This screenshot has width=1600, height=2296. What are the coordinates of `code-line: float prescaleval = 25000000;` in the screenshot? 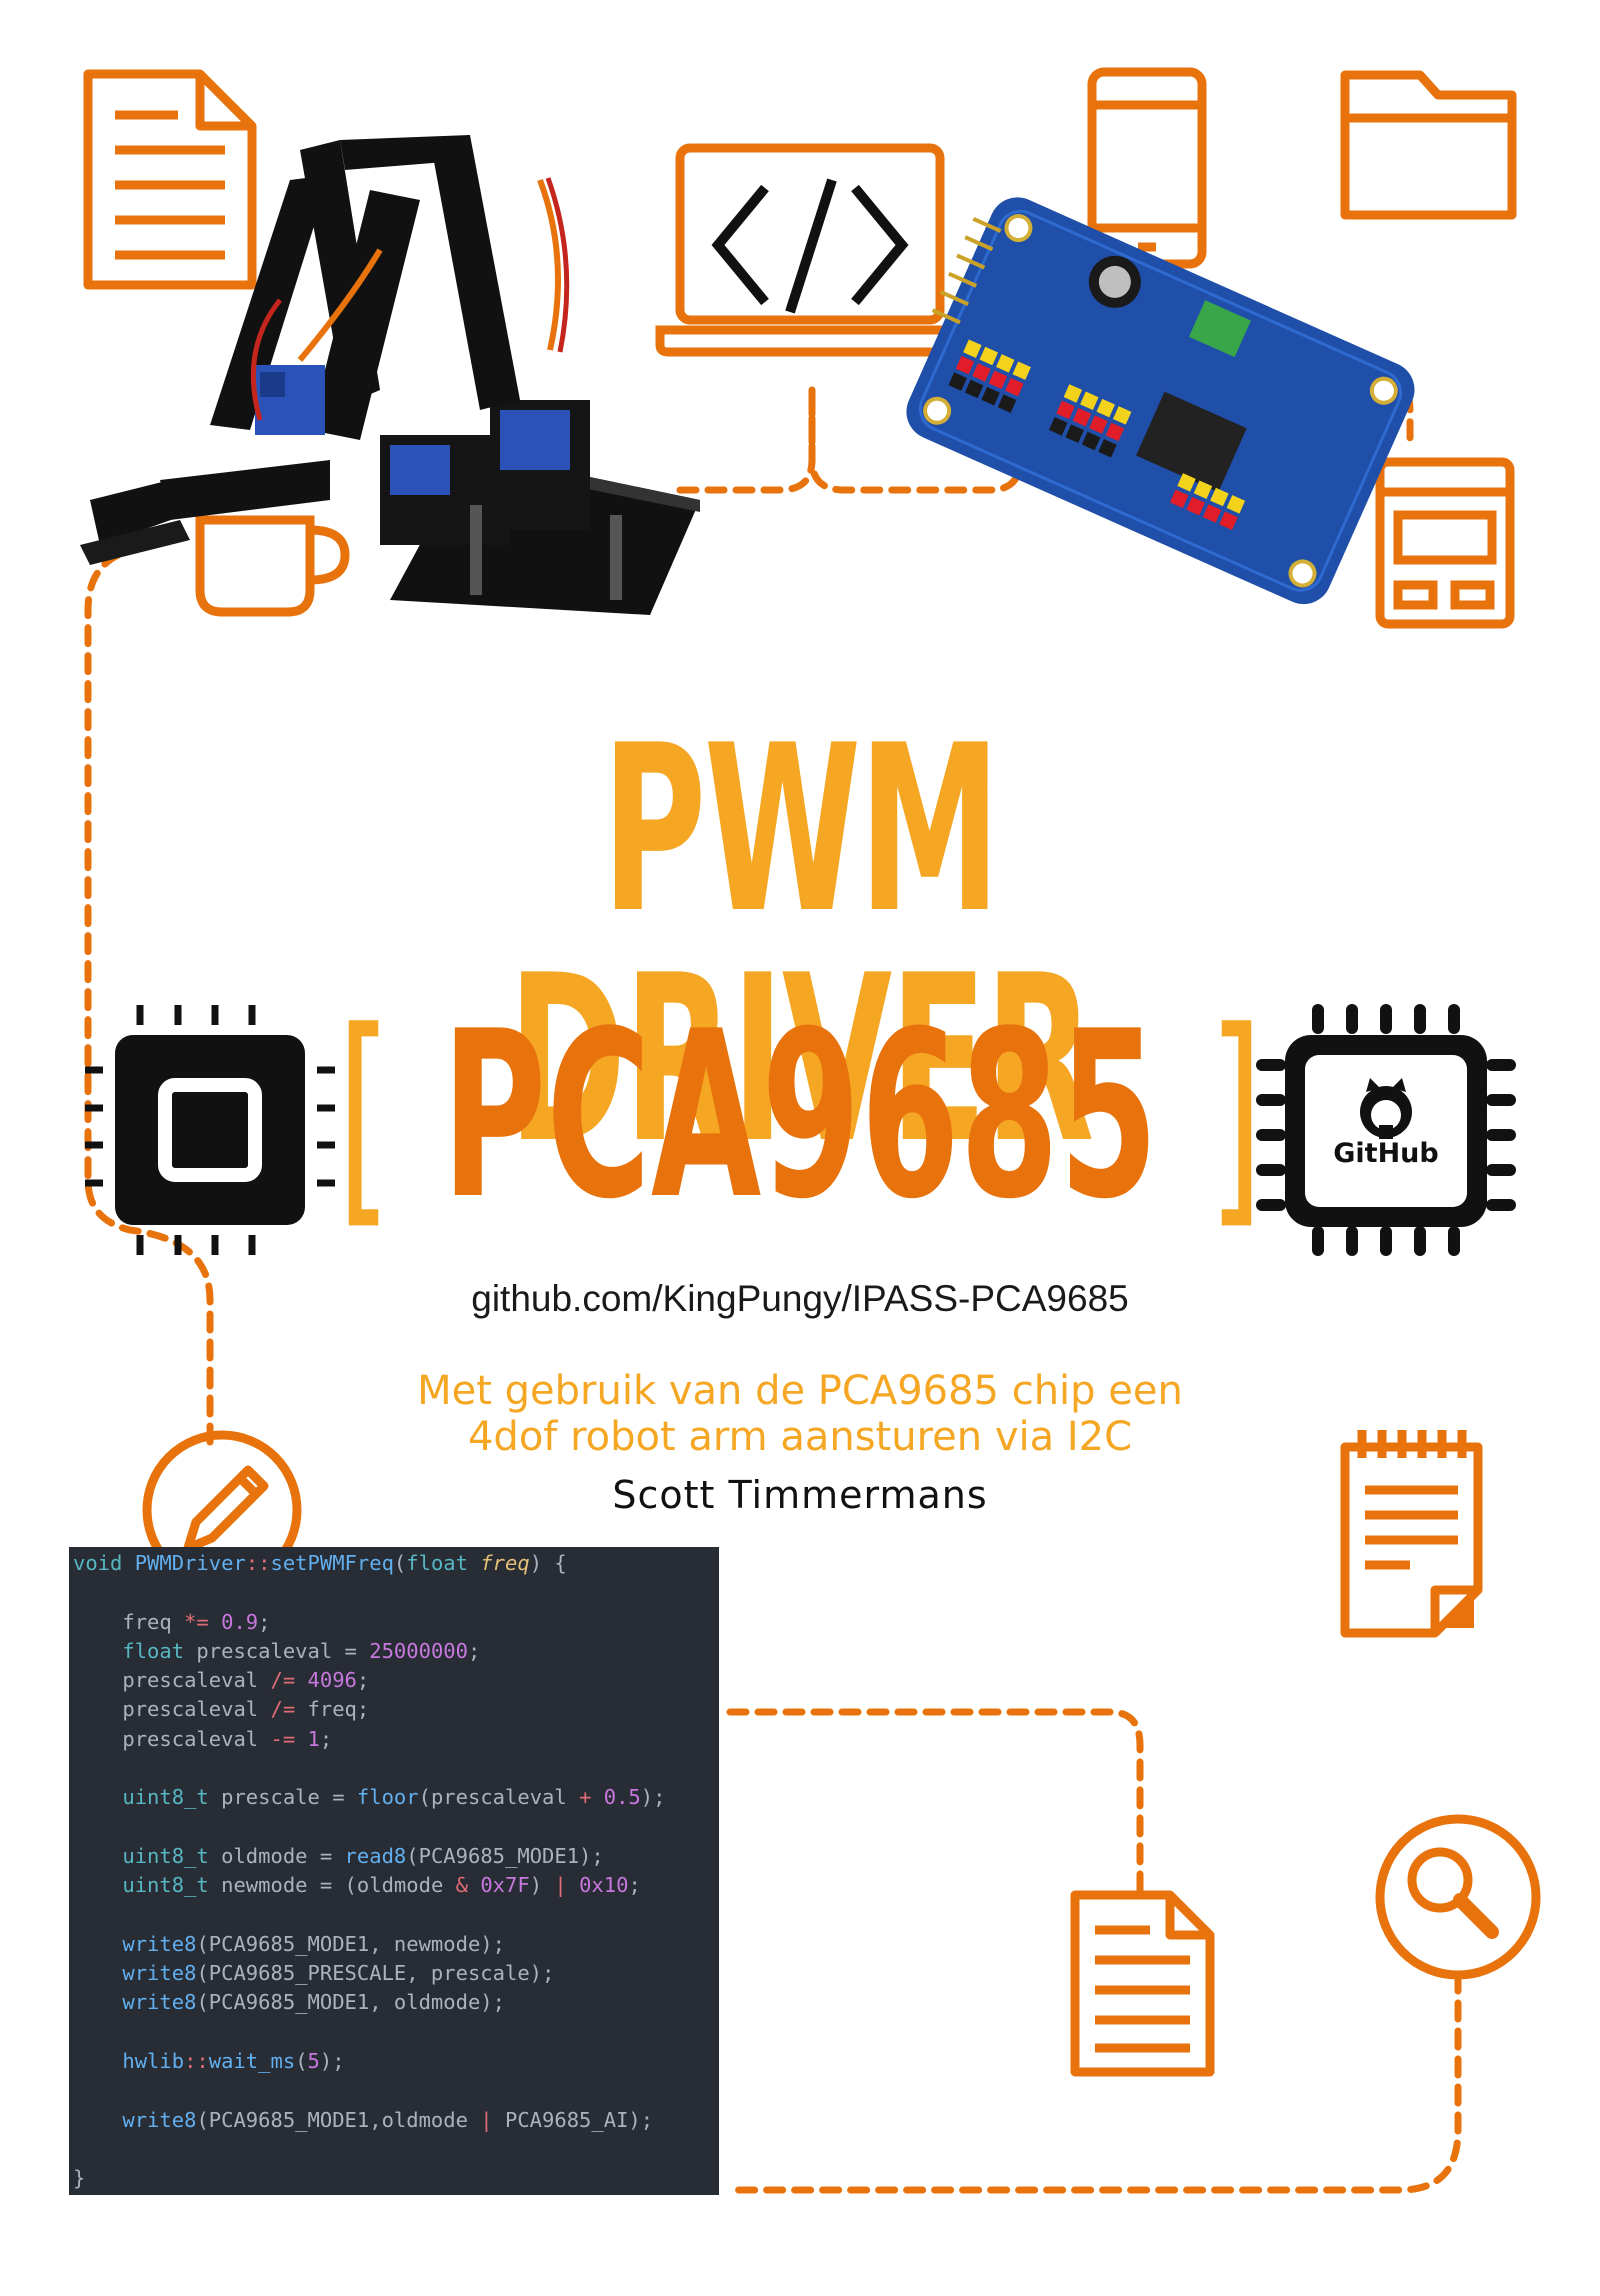 It's located at (301, 1650).